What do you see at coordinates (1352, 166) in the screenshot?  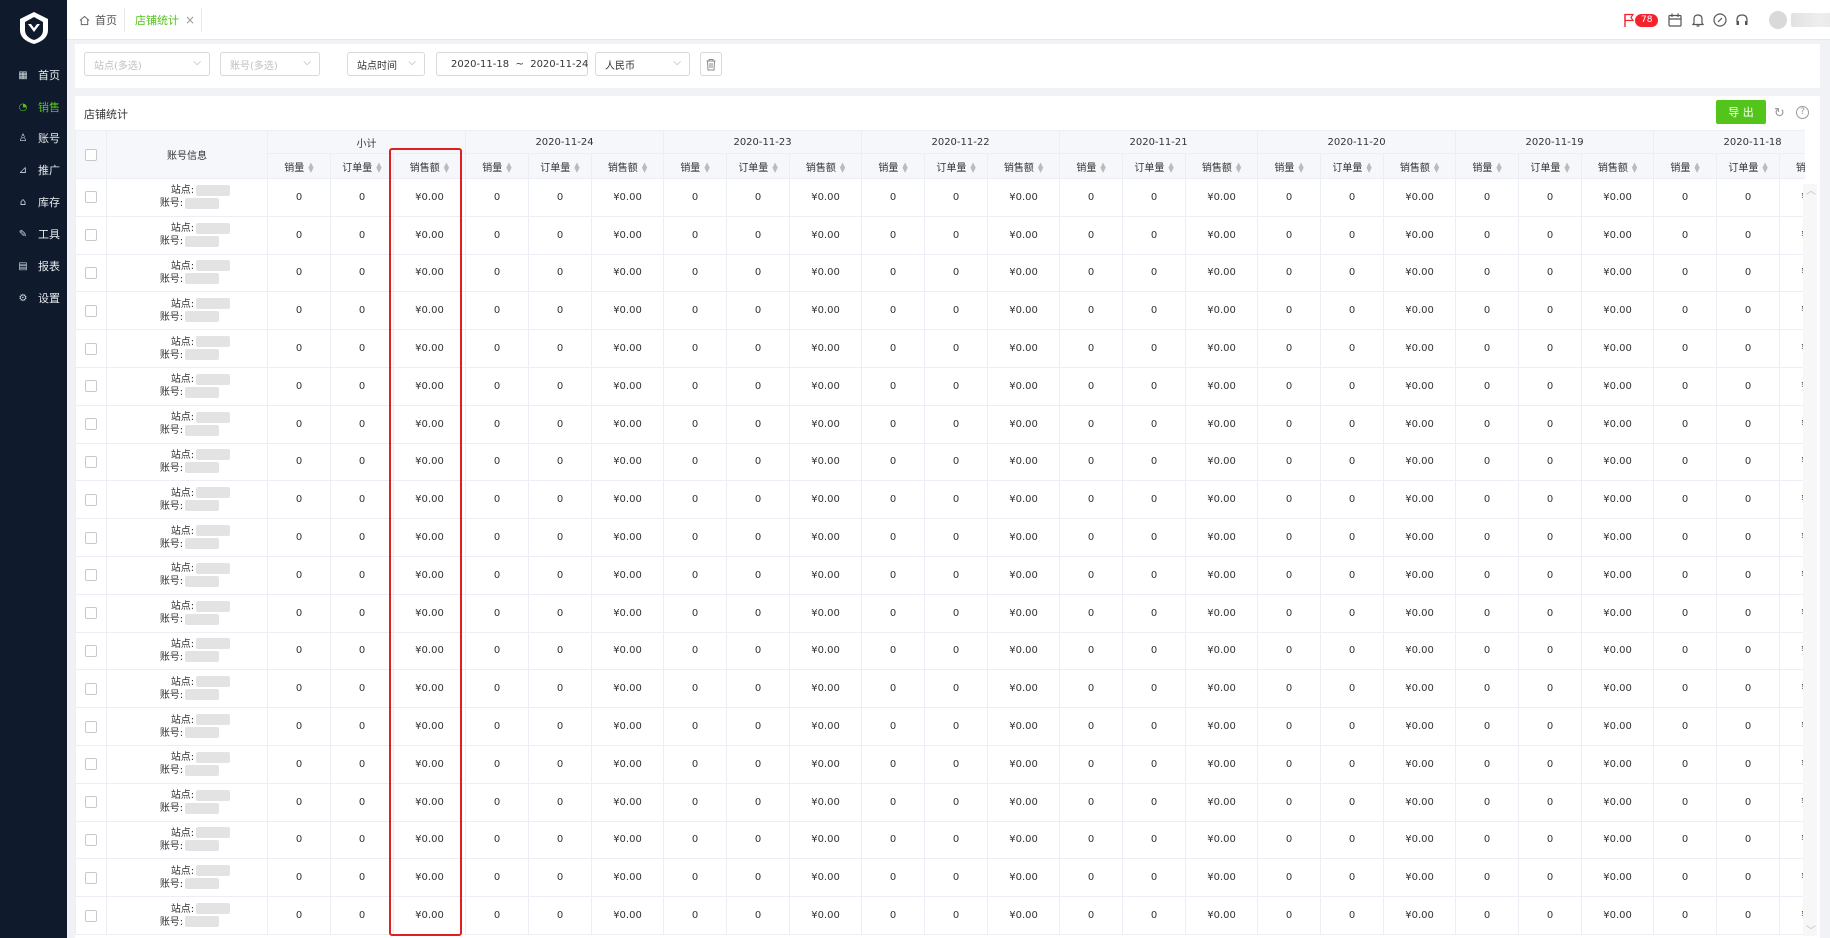 I see `date-4-metric-header: 订单量 ▲ ▼` at bounding box center [1352, 166].